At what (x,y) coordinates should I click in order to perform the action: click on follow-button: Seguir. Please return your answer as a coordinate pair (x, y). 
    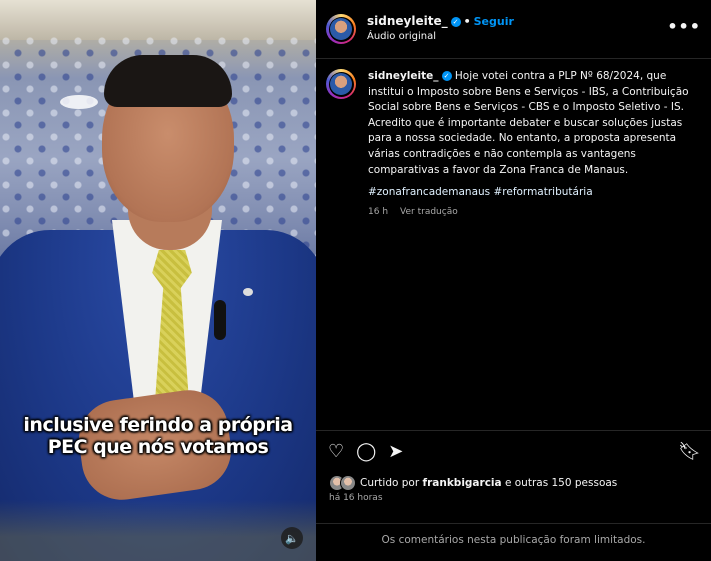
    Looking at the image, I should click on (494, 21).